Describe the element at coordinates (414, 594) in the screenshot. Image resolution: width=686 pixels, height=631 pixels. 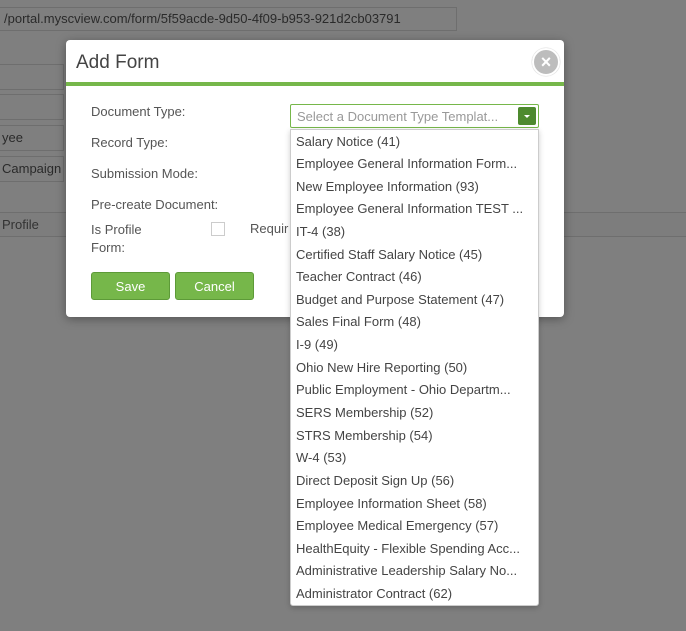
I see `dropdown-option: Administrator Contract (62)` at that location.